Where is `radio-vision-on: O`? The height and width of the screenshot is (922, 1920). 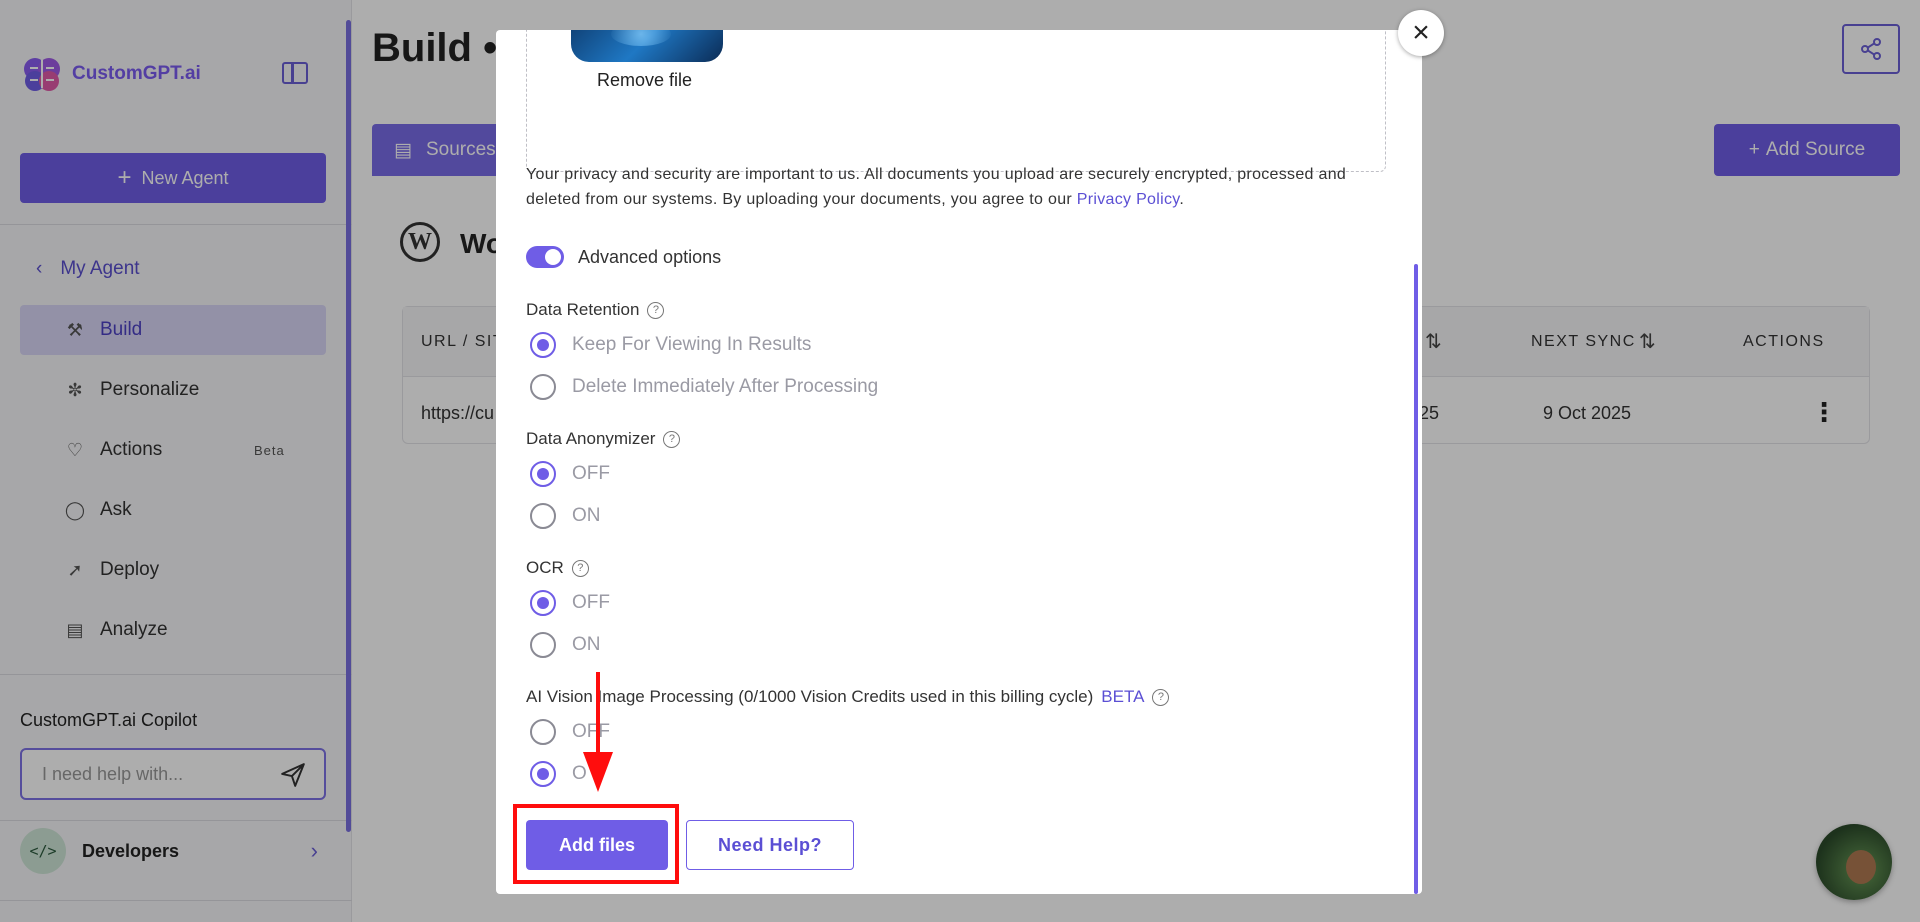 radio-vision-on: O is located at coordinates (558, 774).